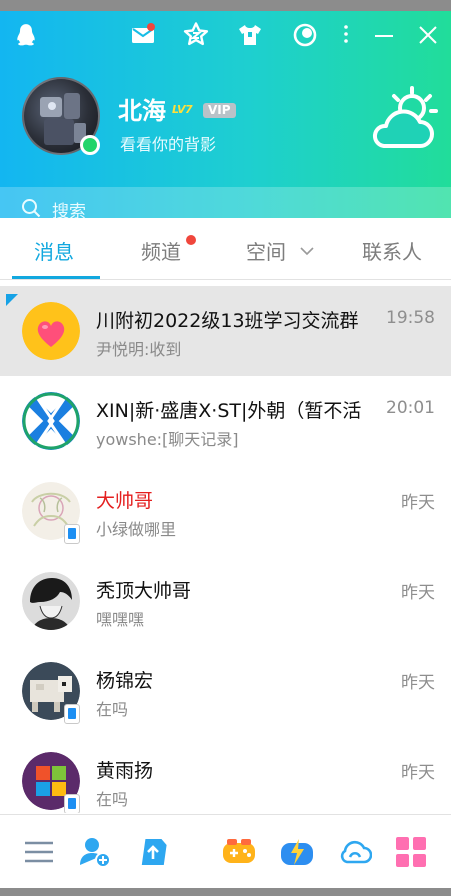 The image size is (451, 896). What do you see at coordinates (196, 35) in the screenshot?
I see `star-zone-icon` at bounding box center [196, 35].